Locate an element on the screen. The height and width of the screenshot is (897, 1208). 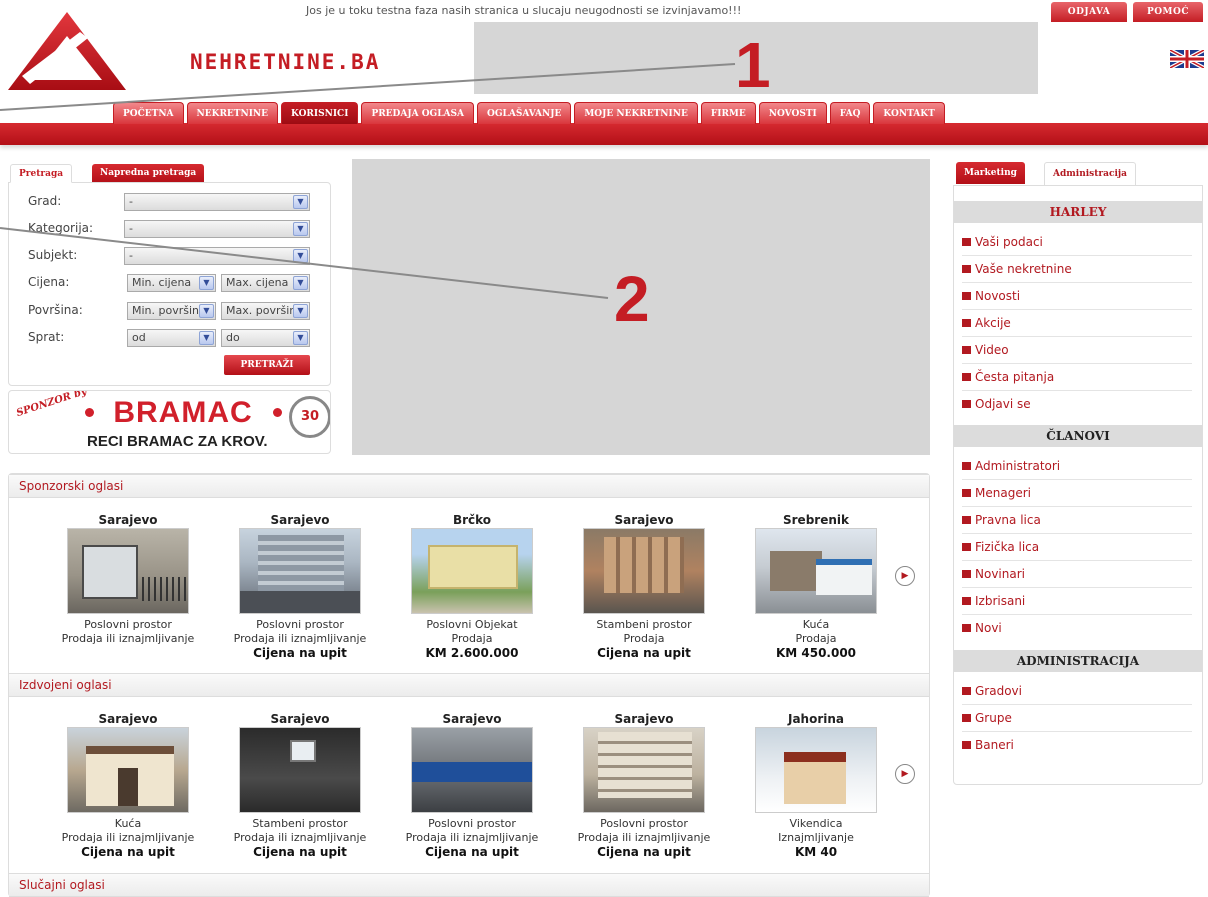
annotation-number: 2 is located at coordinates (632, 299).